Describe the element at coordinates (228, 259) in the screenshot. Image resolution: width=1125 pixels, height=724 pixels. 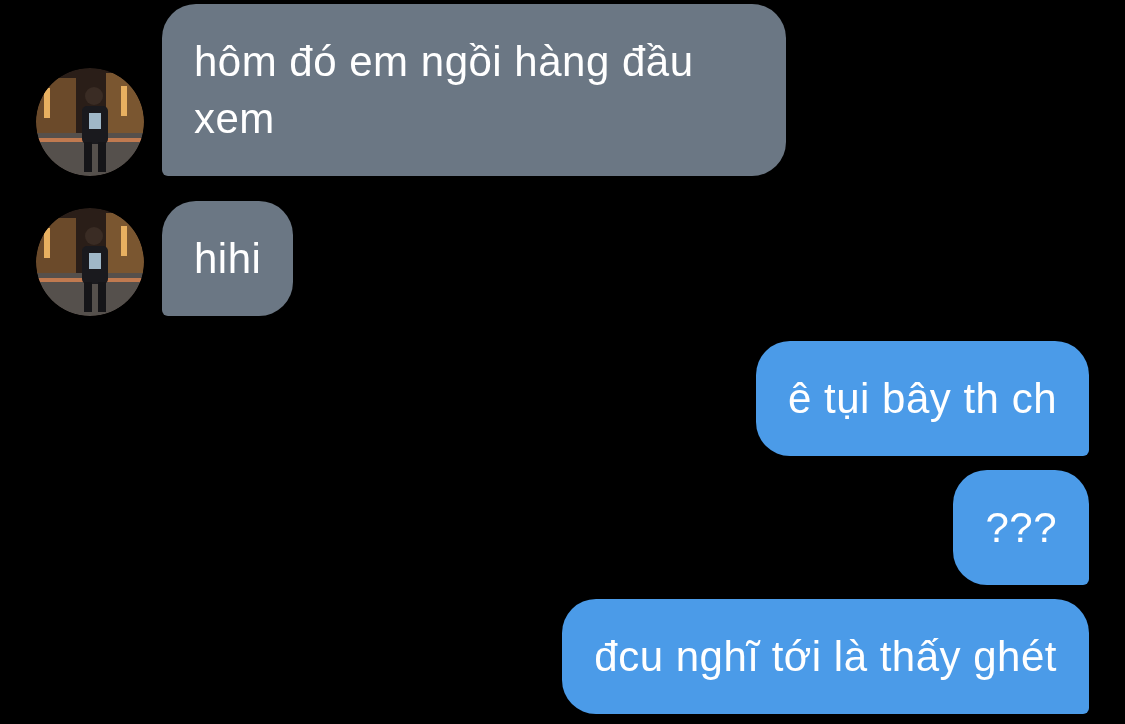
I see `message-text: hihi` at that location.